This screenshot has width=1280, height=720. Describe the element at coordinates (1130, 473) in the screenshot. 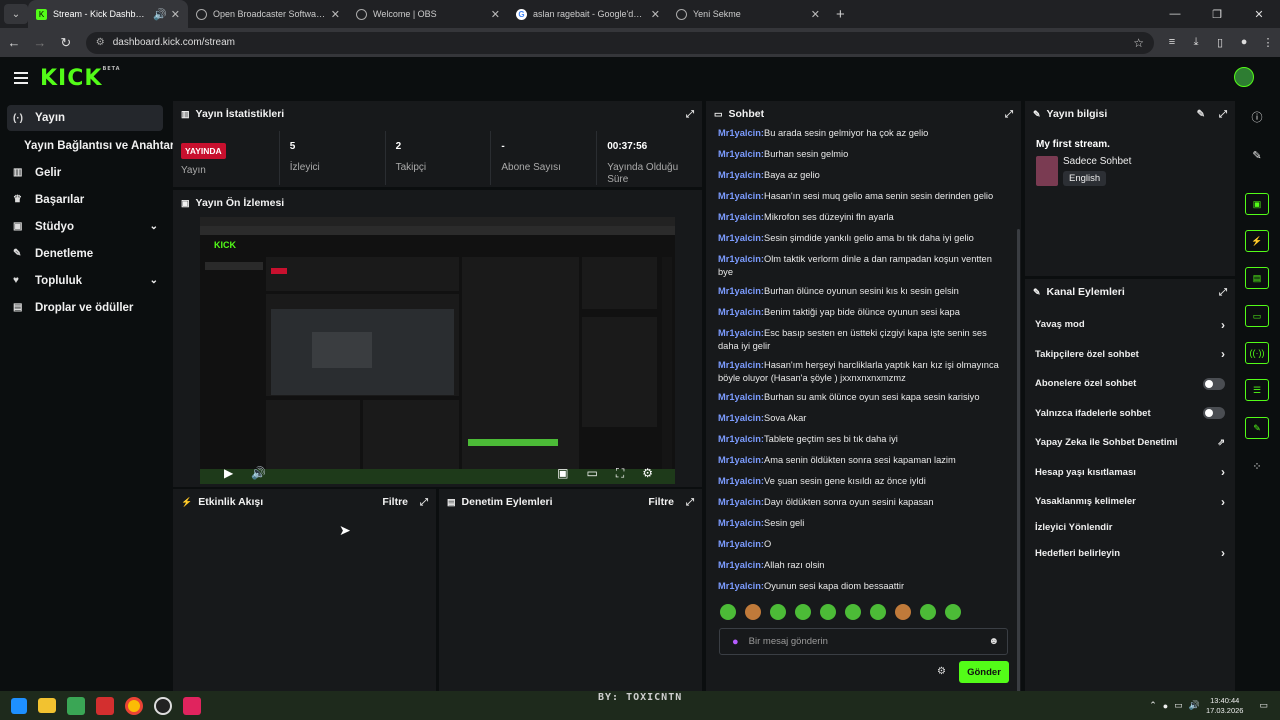

I see `action-account-age: Hesap yaşı kısıtlaması ›` at that location.